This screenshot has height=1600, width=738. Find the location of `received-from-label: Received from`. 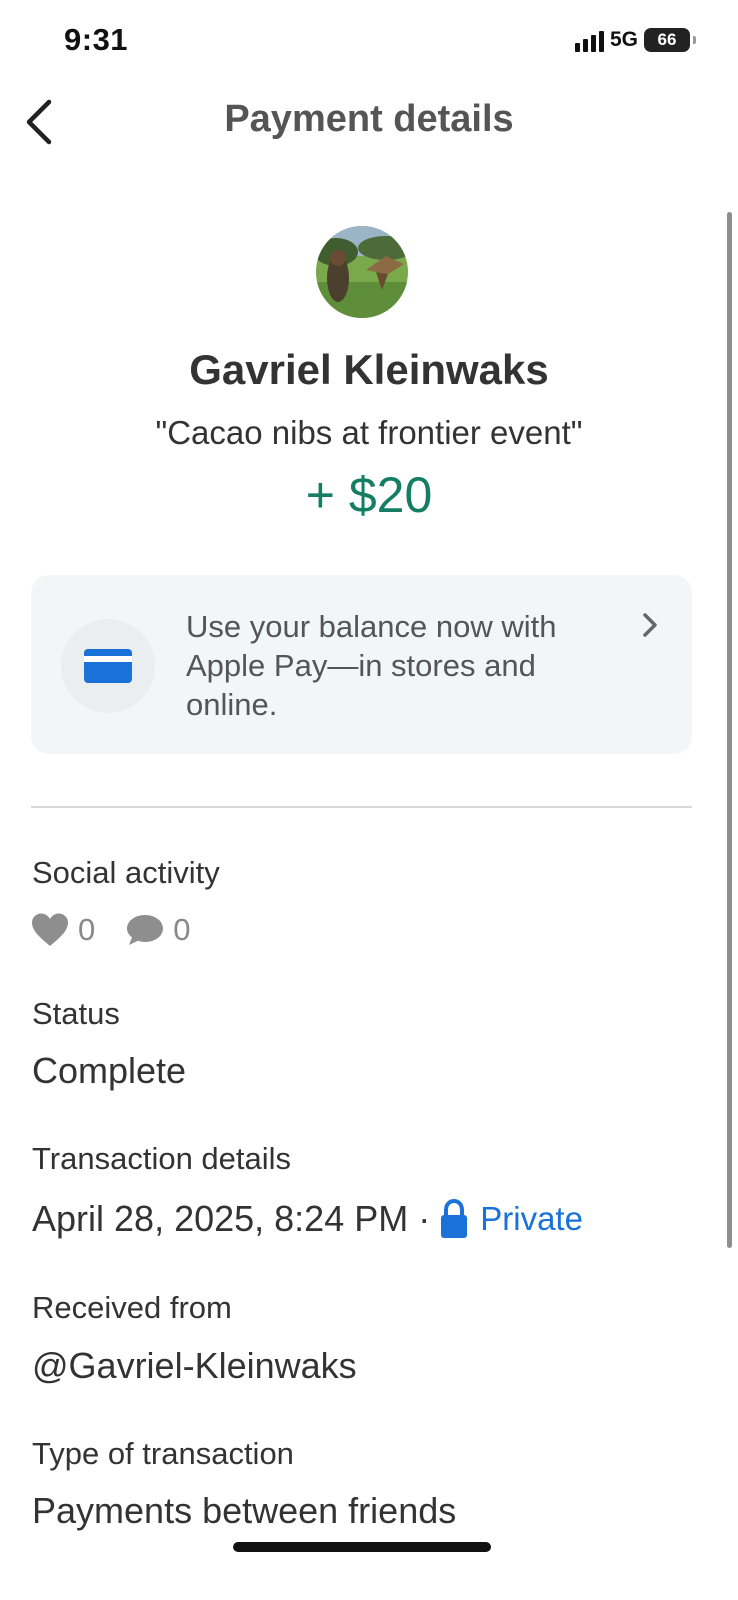

received-from-label: Received from is located at coordinates (132, 1307).